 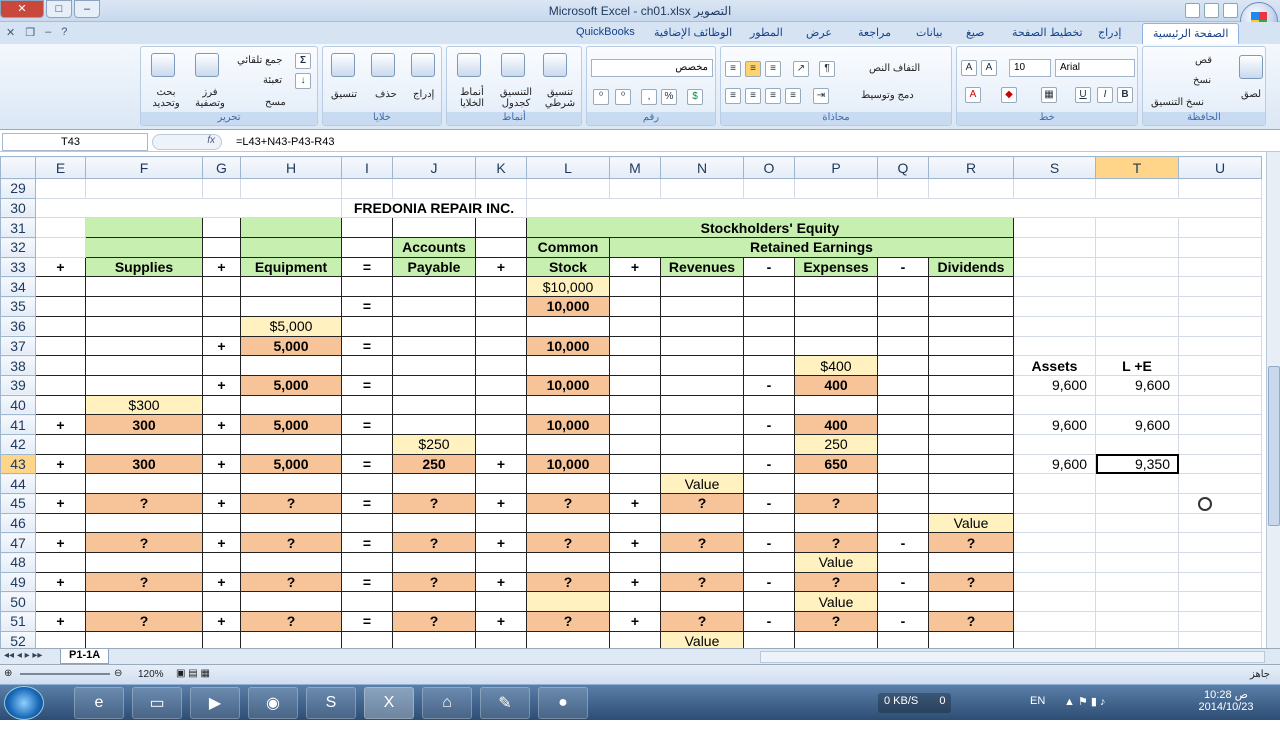 I want to click on cell-e49: +, so click(x=60, y=582).